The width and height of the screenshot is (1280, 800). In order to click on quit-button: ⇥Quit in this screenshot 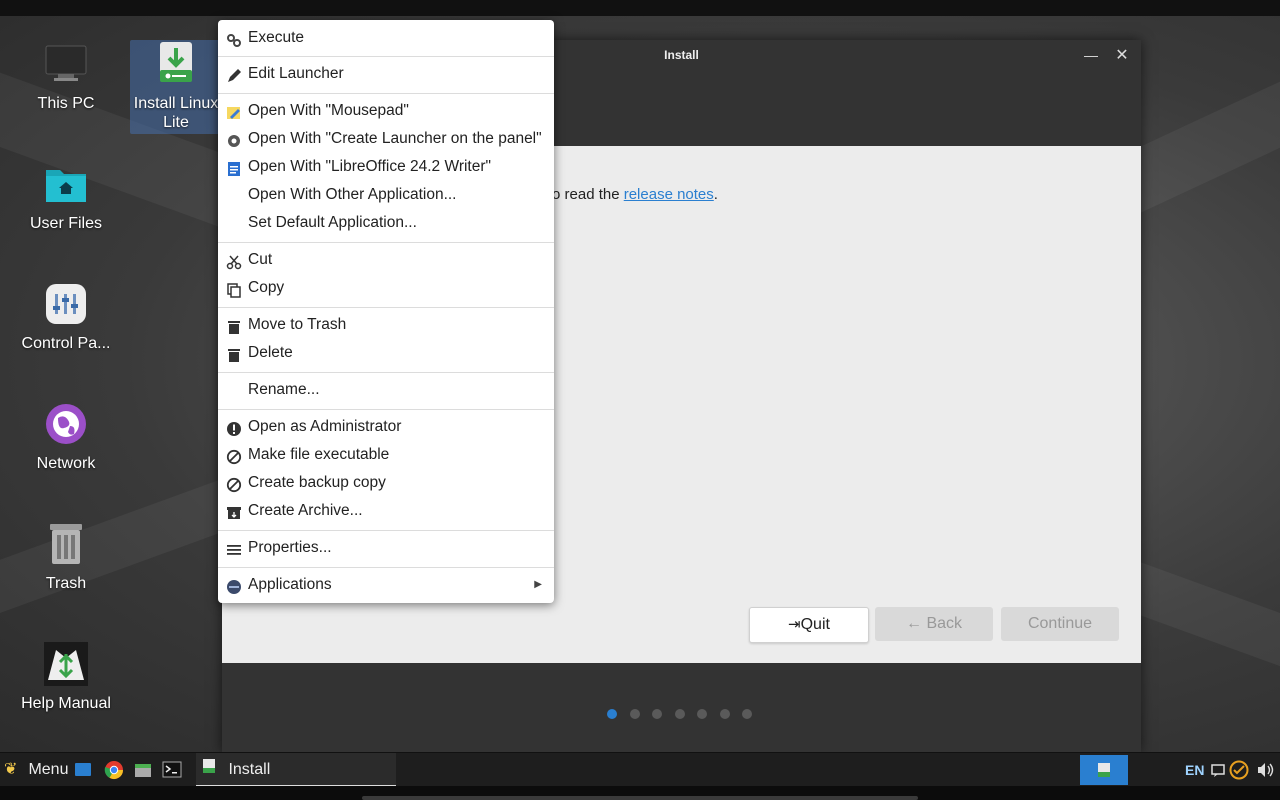, I will do `click(809, 625)`.